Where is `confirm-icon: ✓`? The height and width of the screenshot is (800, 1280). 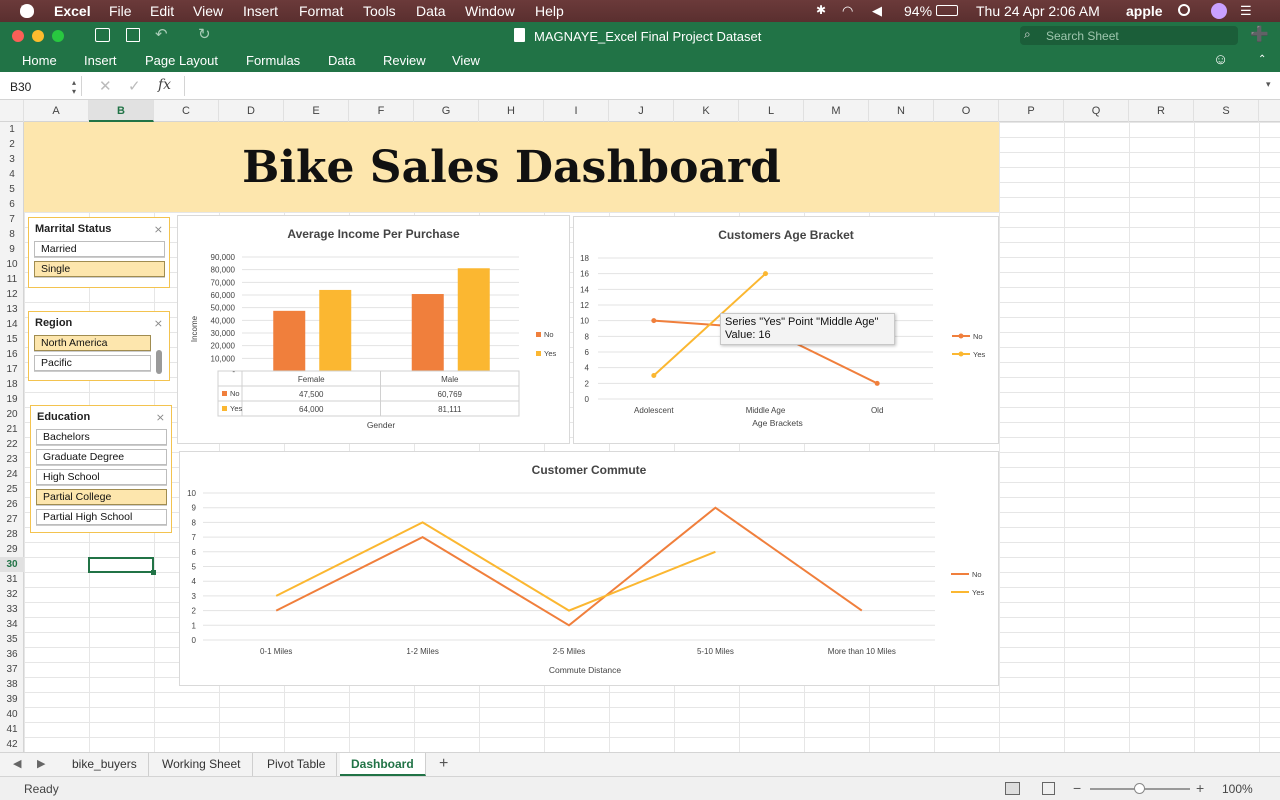 confirm-icon: ✓ is located at coordinates (134, 86).